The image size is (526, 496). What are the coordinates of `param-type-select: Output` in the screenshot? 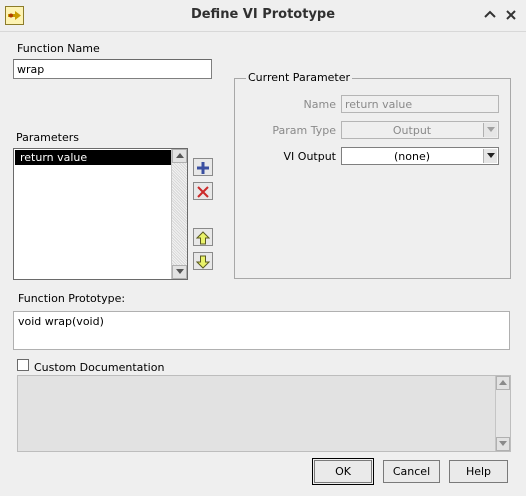 It's located at (420, 130).